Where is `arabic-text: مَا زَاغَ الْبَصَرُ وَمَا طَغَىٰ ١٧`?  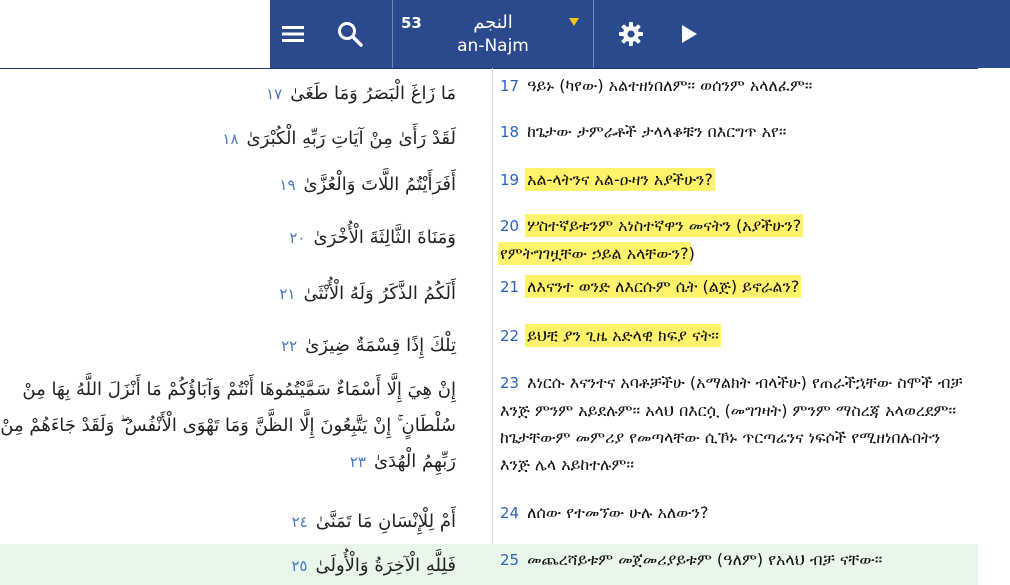
arabic-text: مَا زَاغَ الْبَصَرُ وَمَا طَغَىٰ ١٧ is located at coordinates (228, 94).